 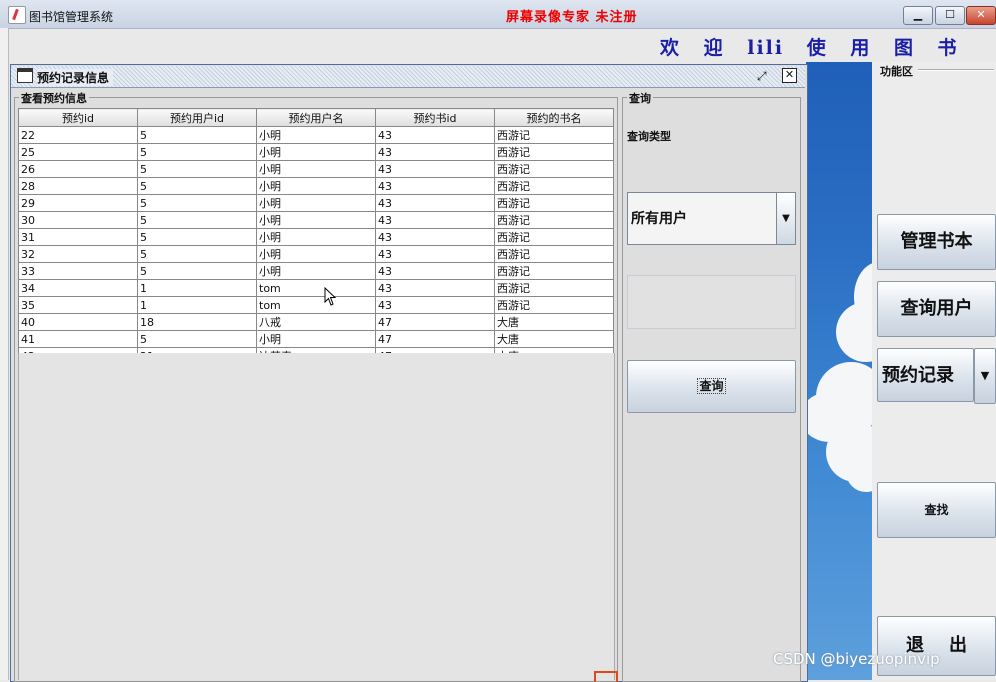 What do you see at coordinates (78, 322) in the screenshot?
I see `table-cell: 40` at bounding box center [78, 322].